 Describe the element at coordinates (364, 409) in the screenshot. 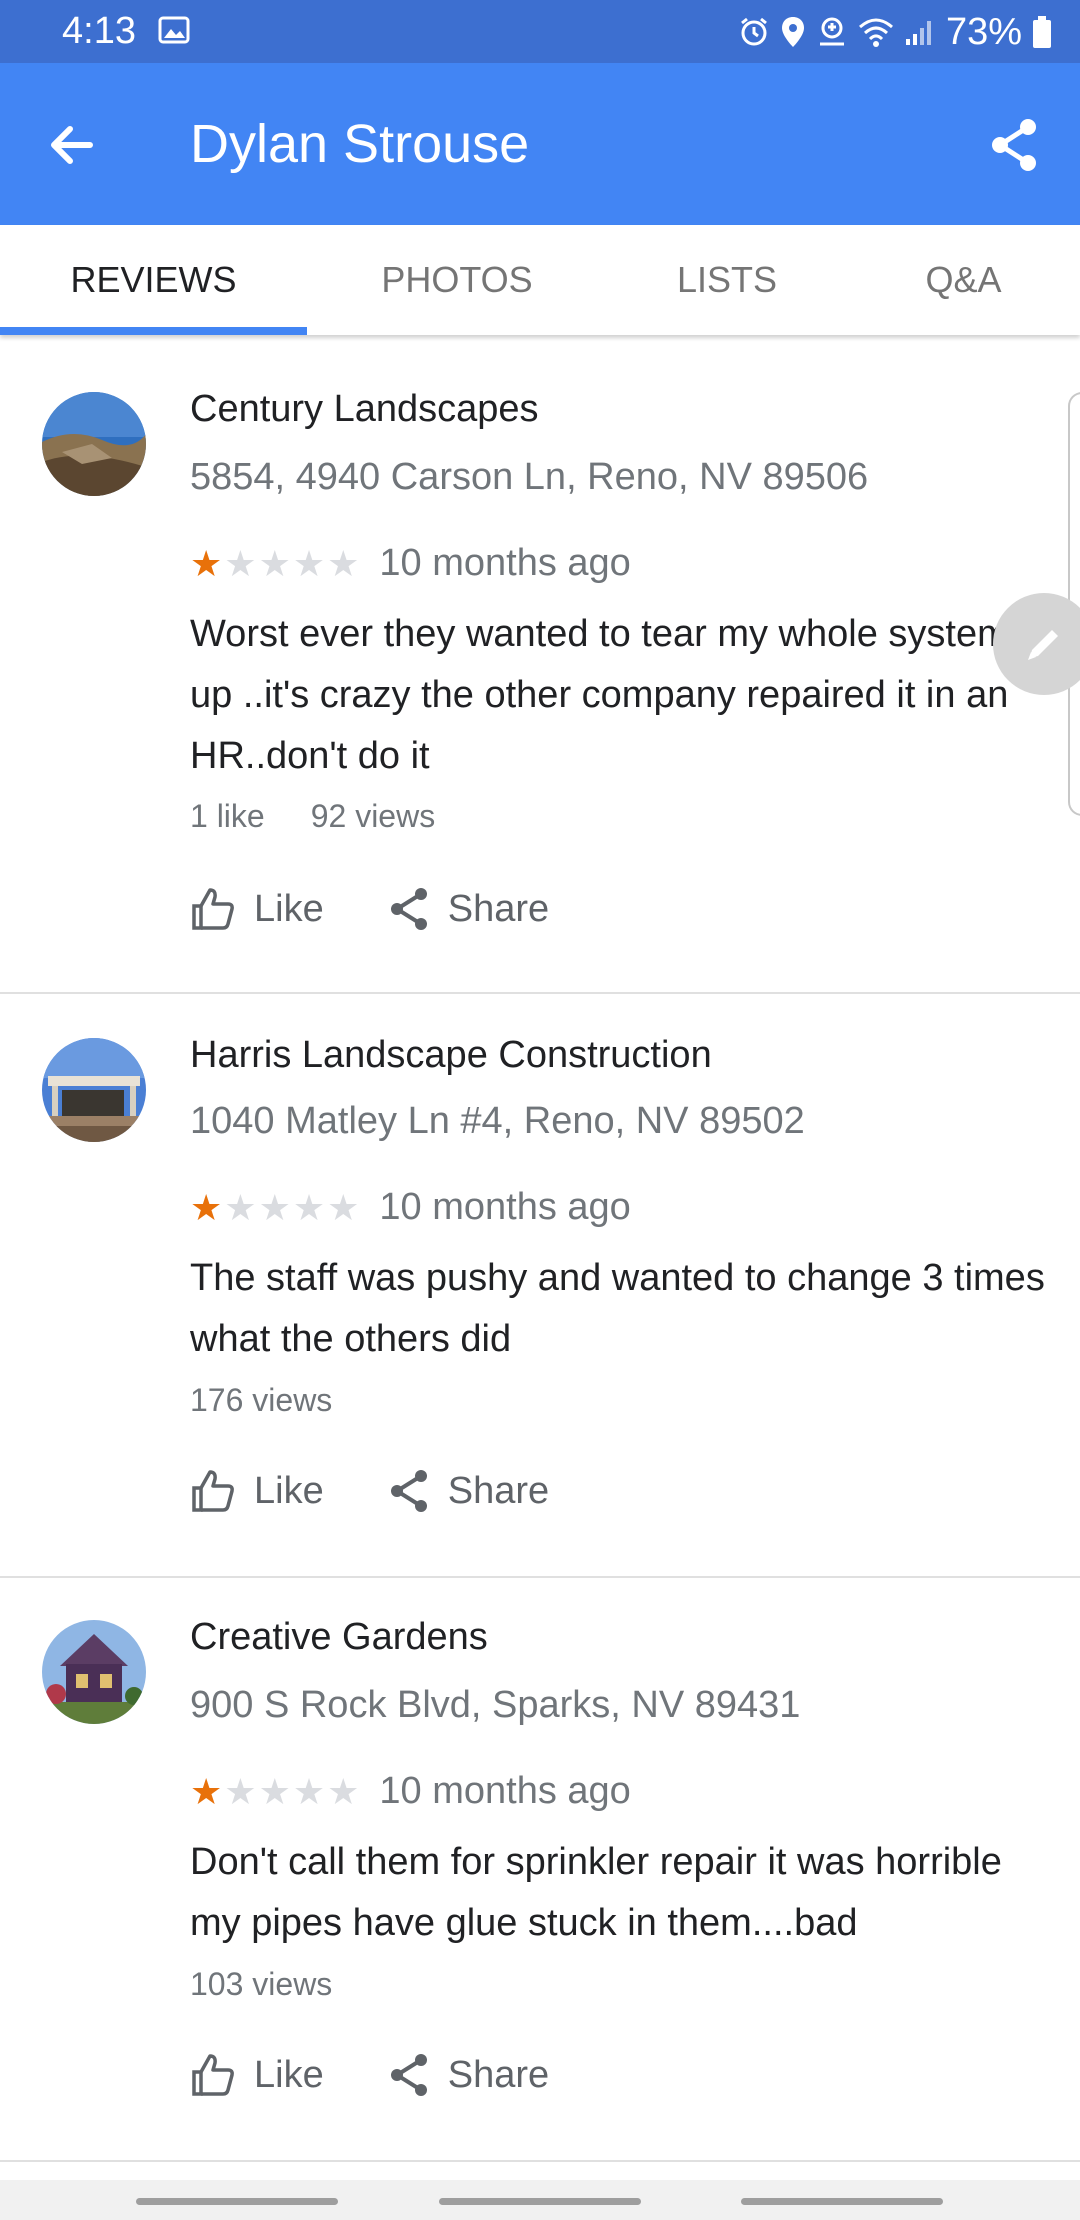

I see `place-name: Century Landscapes` at that location.